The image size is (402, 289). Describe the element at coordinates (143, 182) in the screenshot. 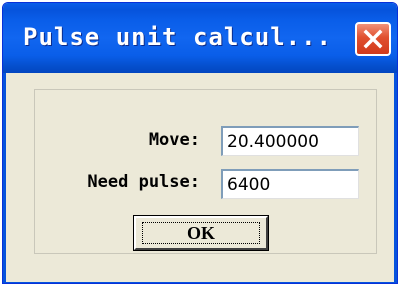

I see `need-pulse-label: Need pulse:` at that location.